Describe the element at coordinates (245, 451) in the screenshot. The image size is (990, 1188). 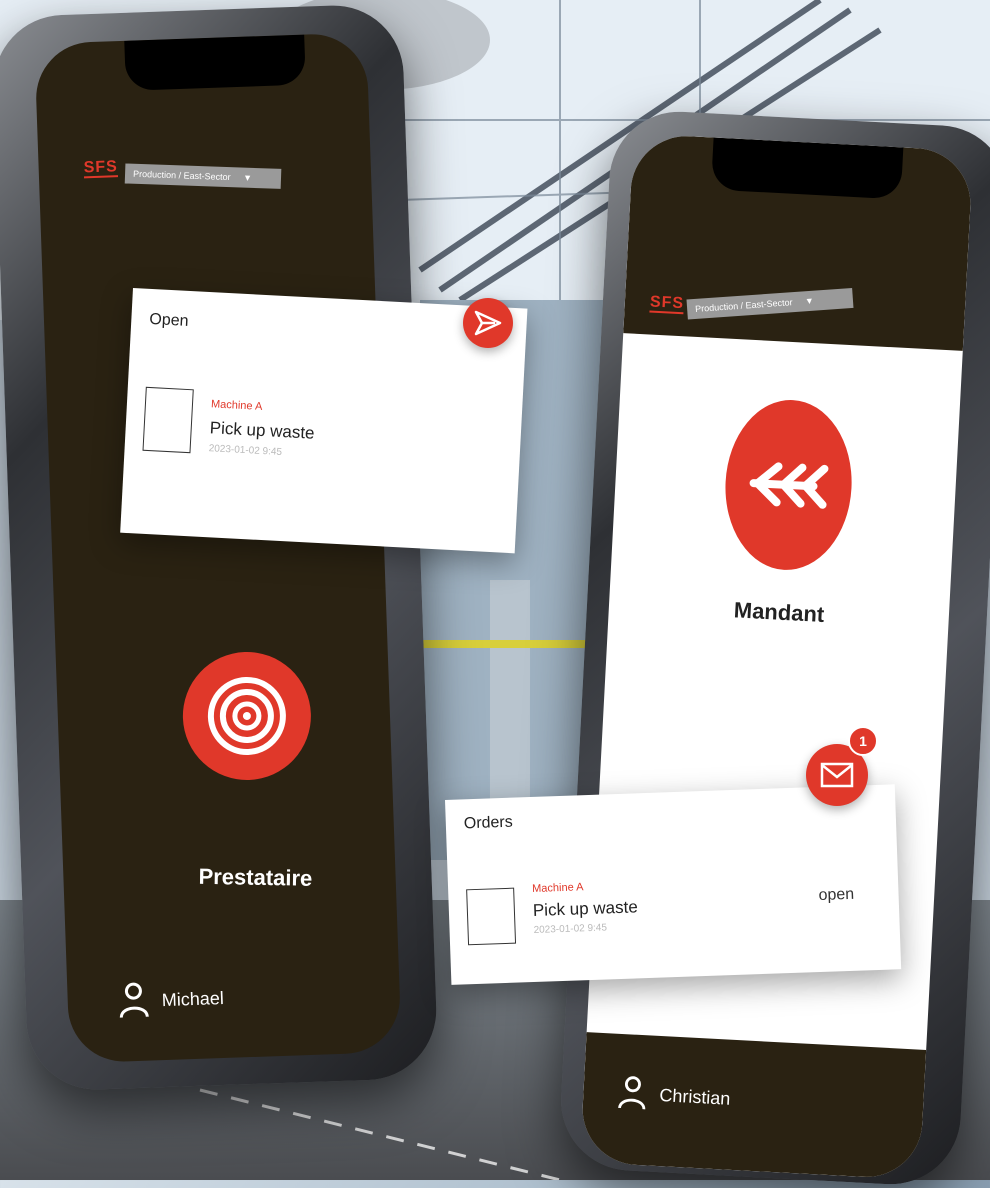
I see `task-date: 2023-01-02 9:45` at that location.